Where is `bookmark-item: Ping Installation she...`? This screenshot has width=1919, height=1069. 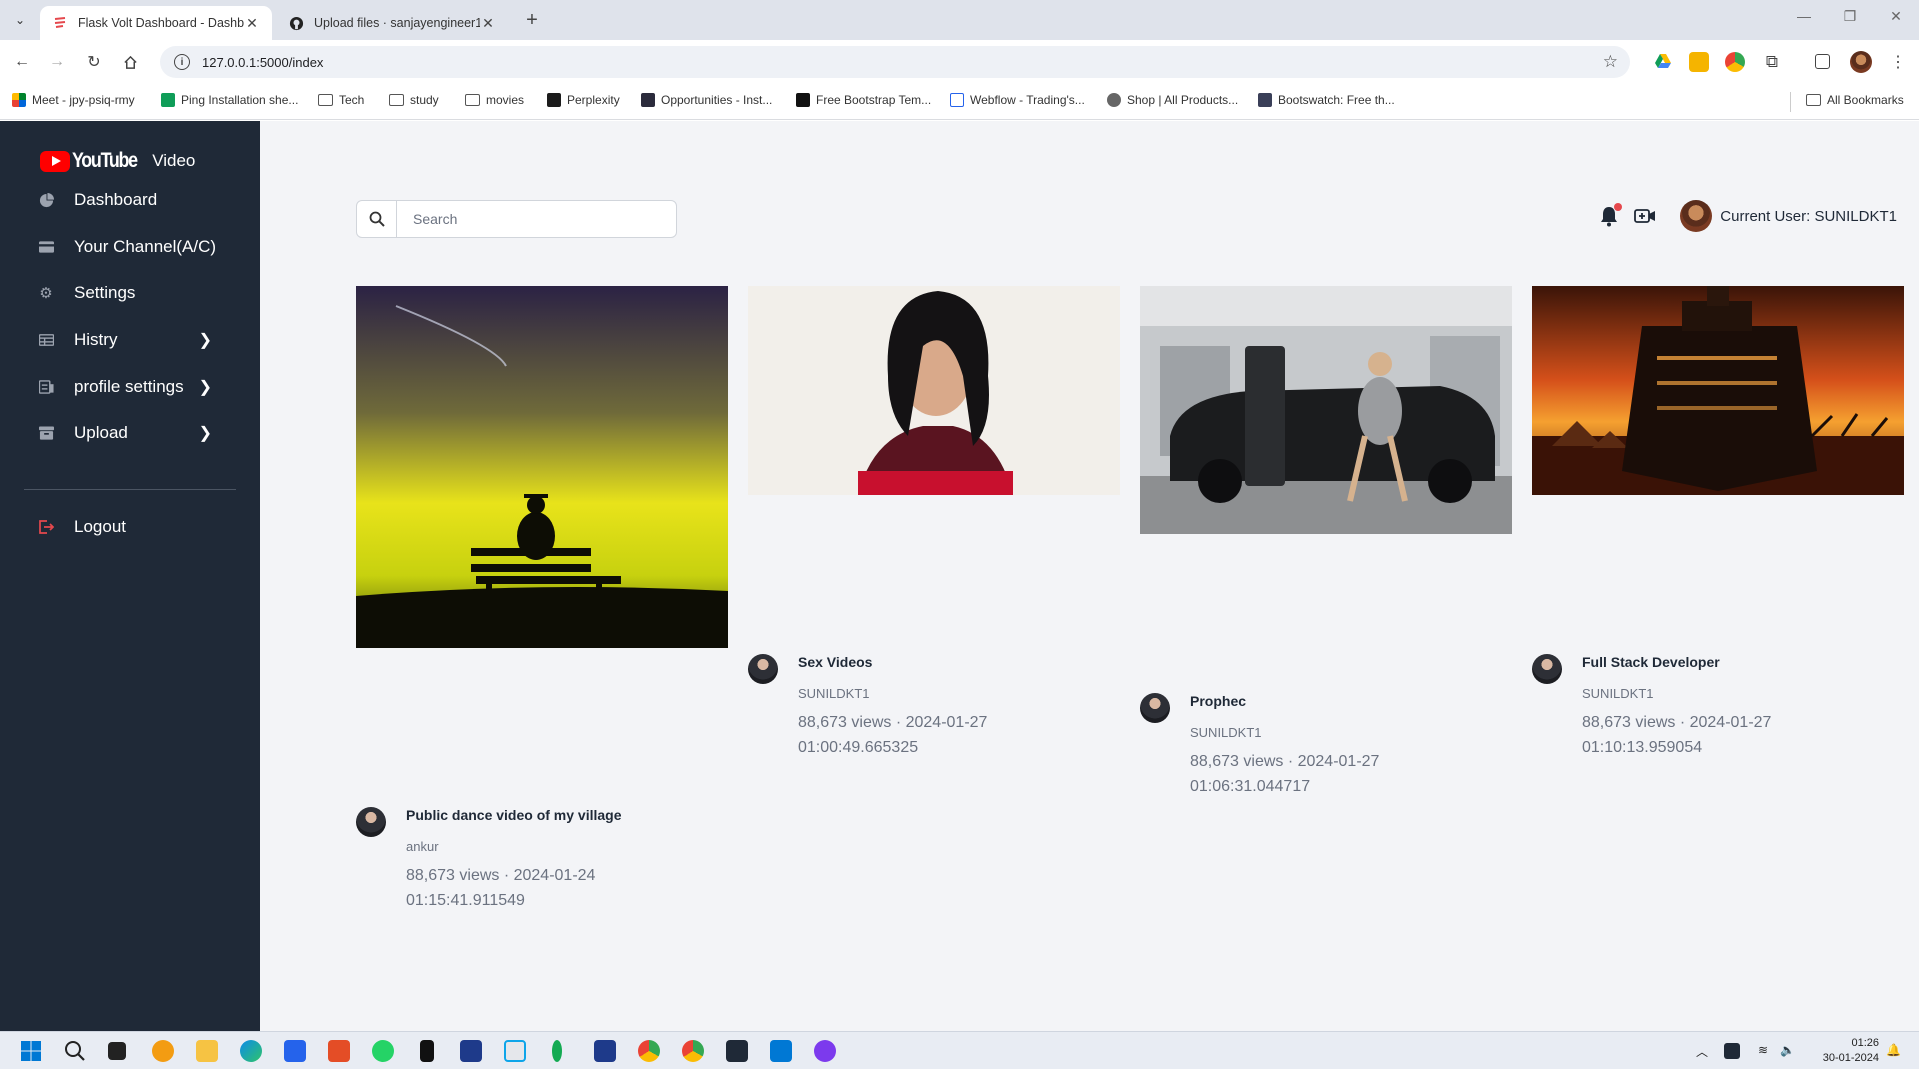 bookmark-item: Ping Installation she... is located at coordinates (229, 100).